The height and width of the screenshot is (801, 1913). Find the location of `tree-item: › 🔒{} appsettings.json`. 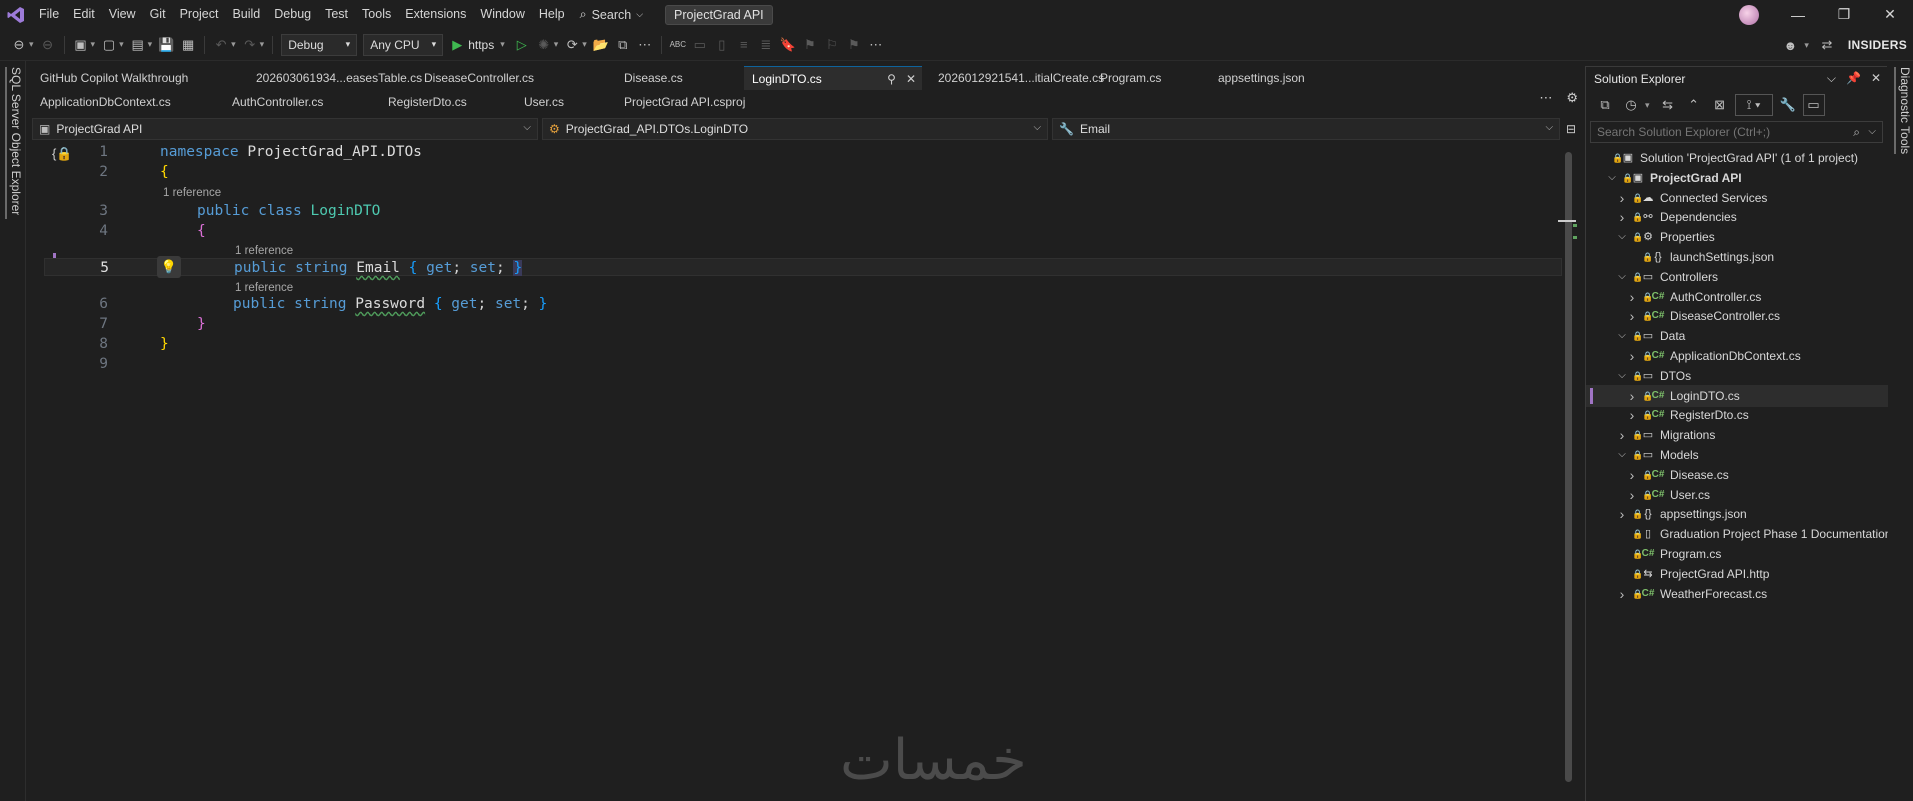

tree-item: › 🔒{} appsettings.json is located at coordinates (1737, 514).